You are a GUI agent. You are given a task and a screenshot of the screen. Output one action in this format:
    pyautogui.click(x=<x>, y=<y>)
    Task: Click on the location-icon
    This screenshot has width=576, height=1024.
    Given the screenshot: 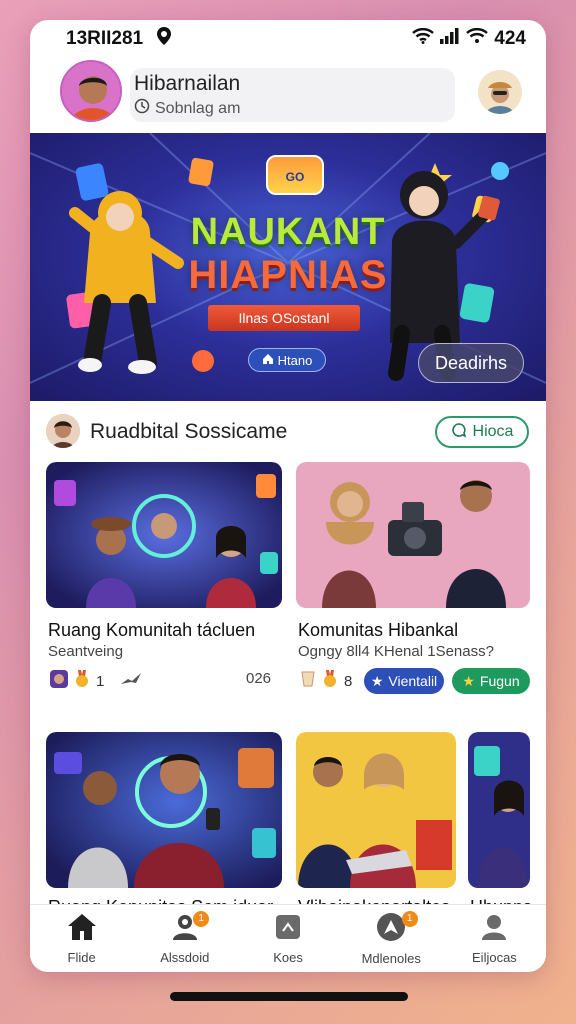 What is the action you would take?
    pyautogui.click(x=164, y=39)
    